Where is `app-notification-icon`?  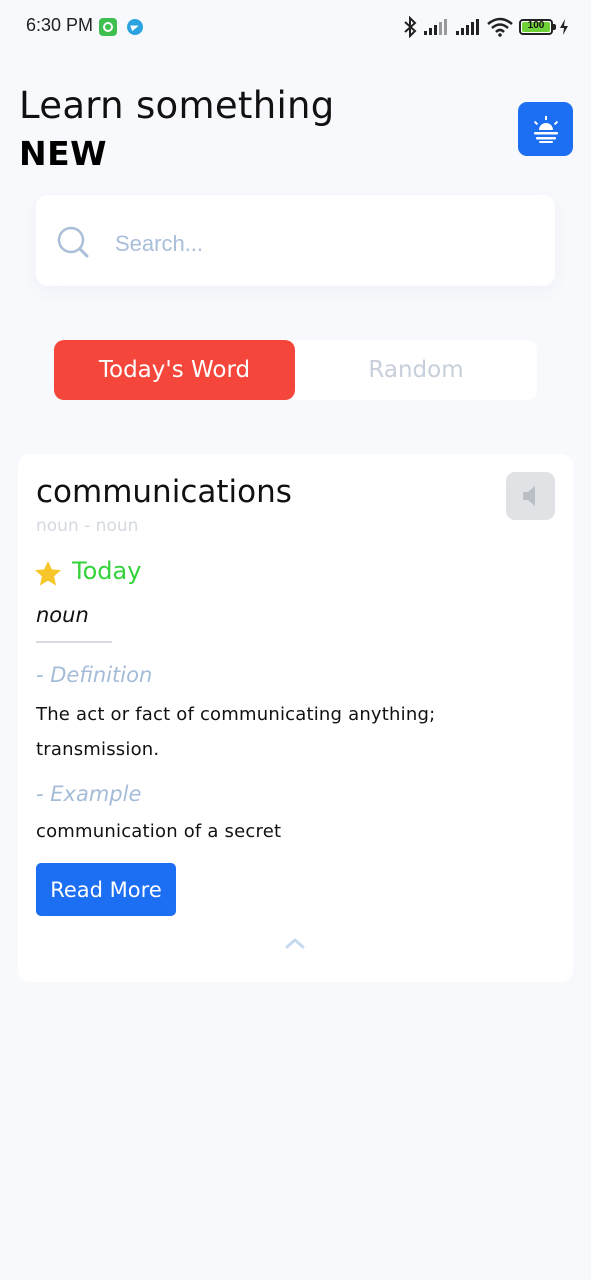 app-notification-icon is located at coordinates (108, 27).